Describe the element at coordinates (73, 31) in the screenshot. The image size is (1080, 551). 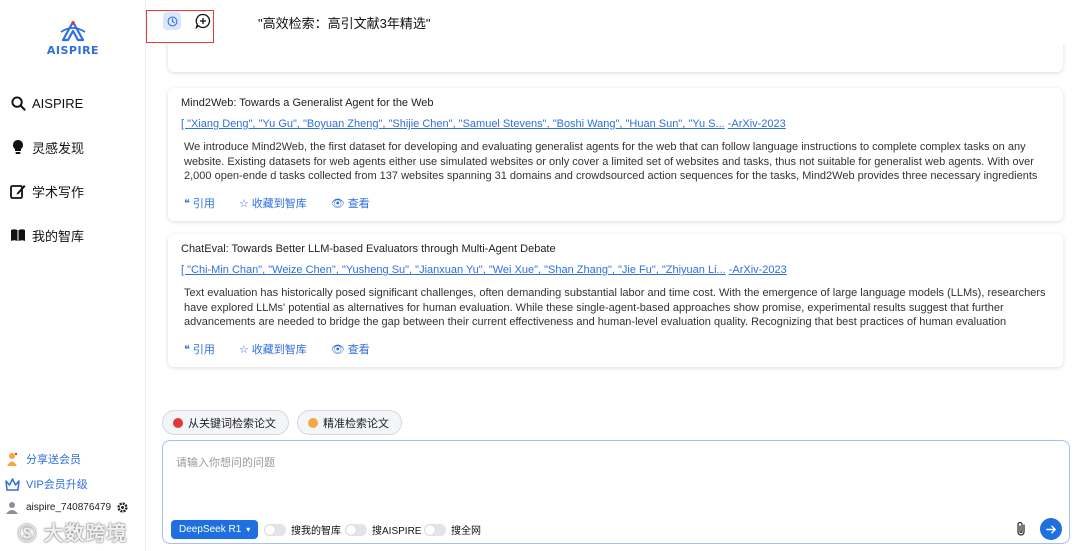
I see `aispire-logo-icon` at that location.